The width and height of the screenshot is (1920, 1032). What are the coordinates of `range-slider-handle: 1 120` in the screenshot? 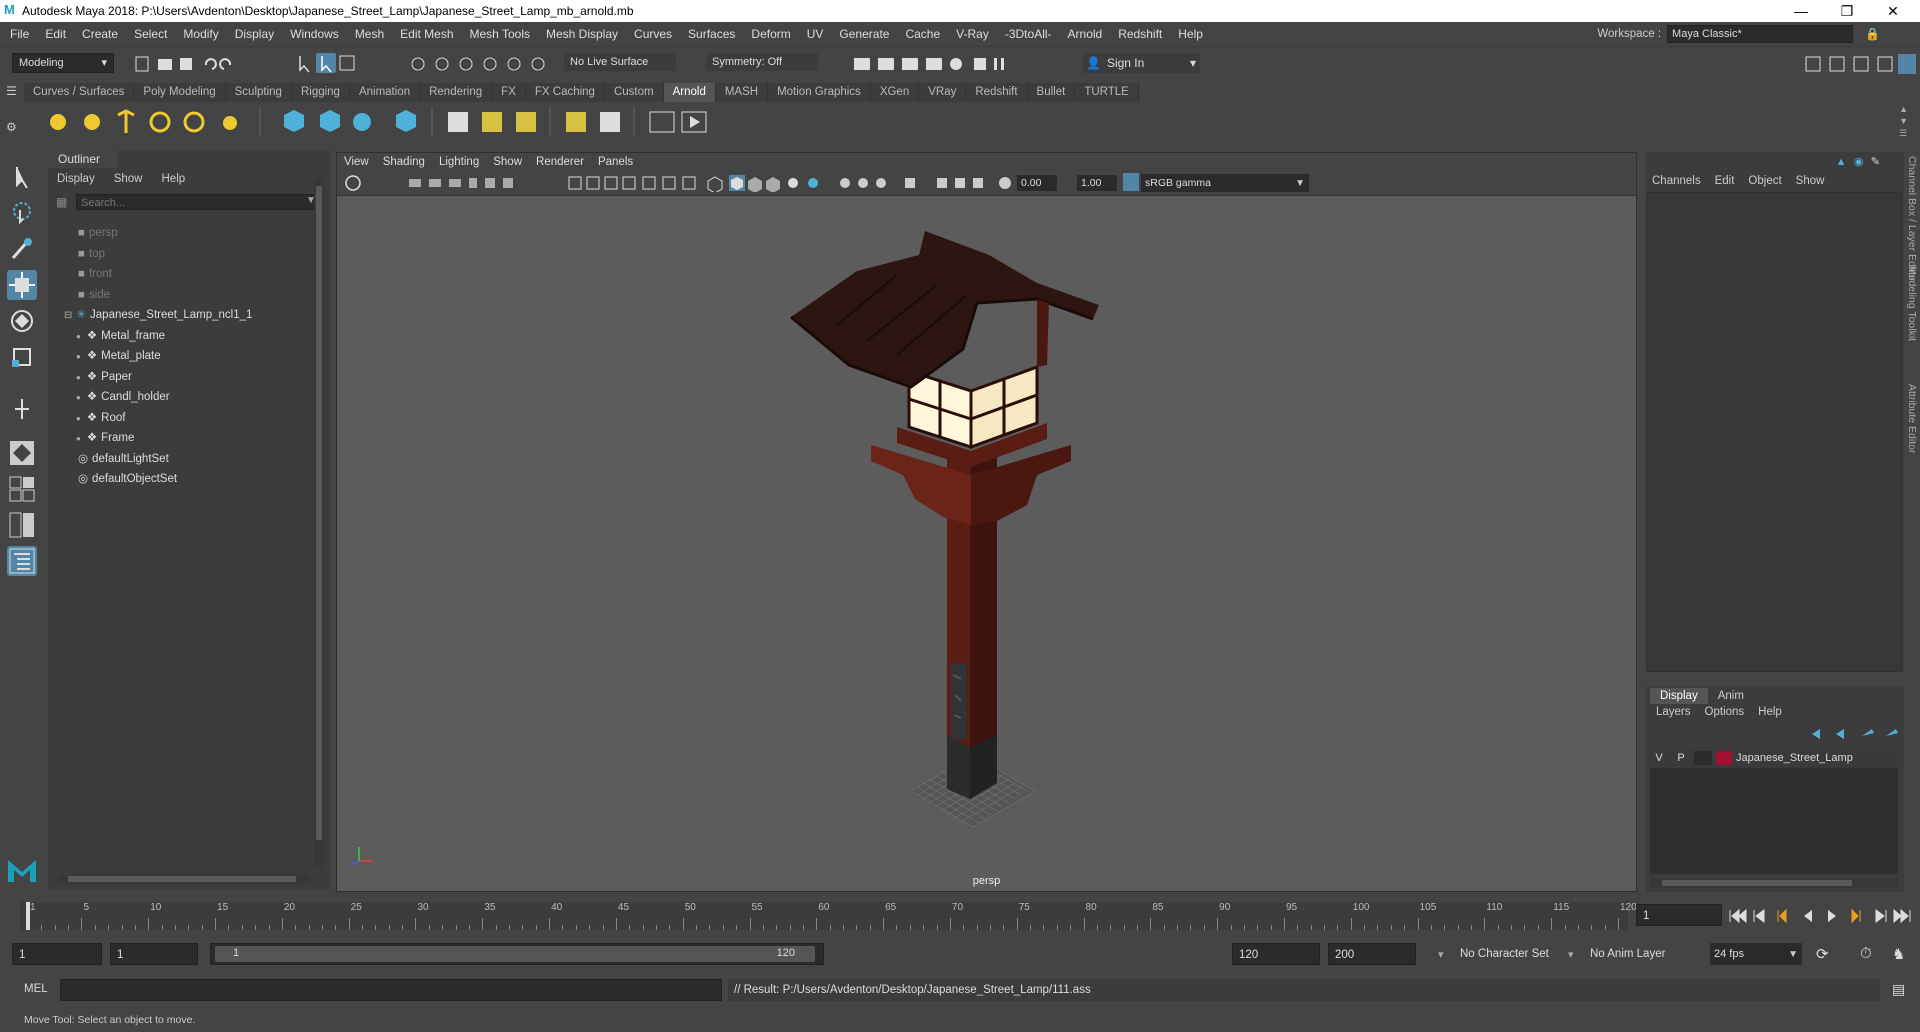 It's located at (515, 954).